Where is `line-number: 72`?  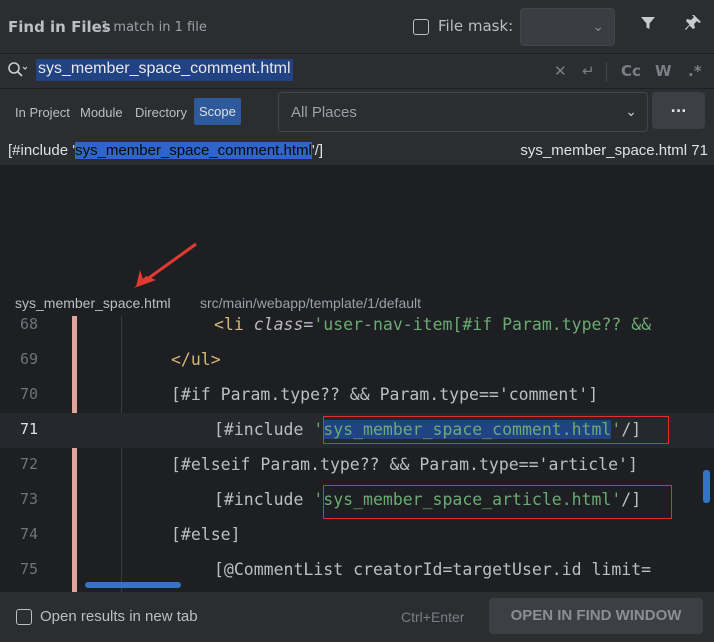 line-number: 72 is located at coordinates (28, 464).